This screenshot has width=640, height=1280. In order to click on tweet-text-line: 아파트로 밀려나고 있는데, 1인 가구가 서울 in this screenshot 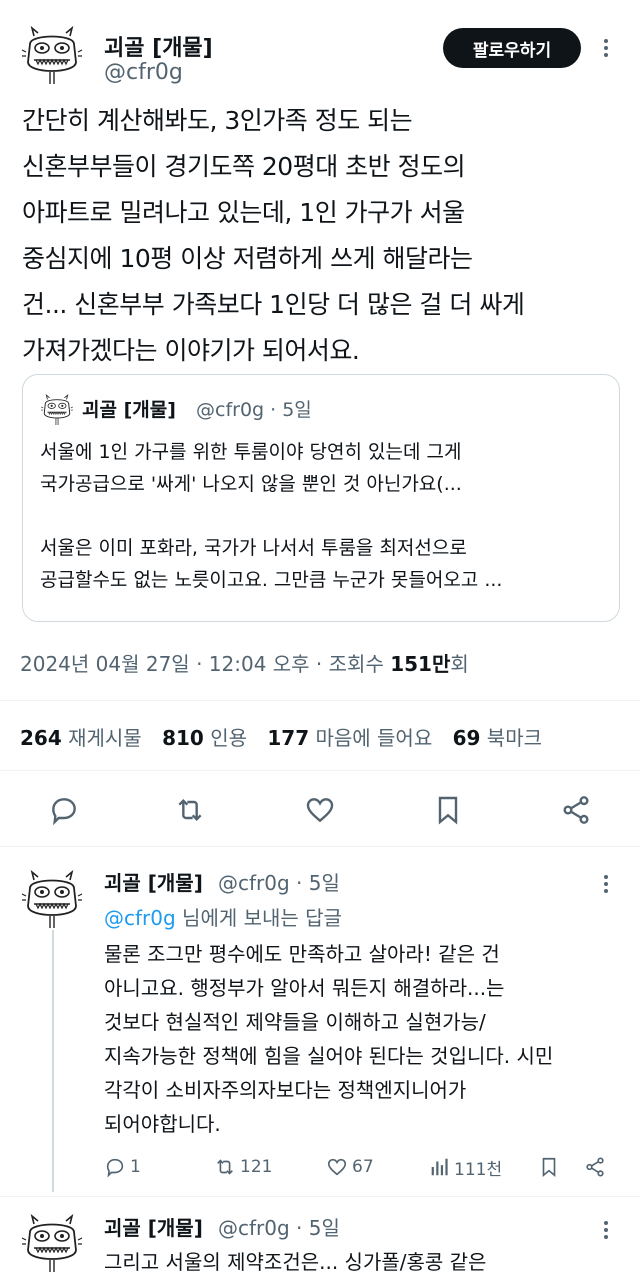, I will do `click(243, 212)`.